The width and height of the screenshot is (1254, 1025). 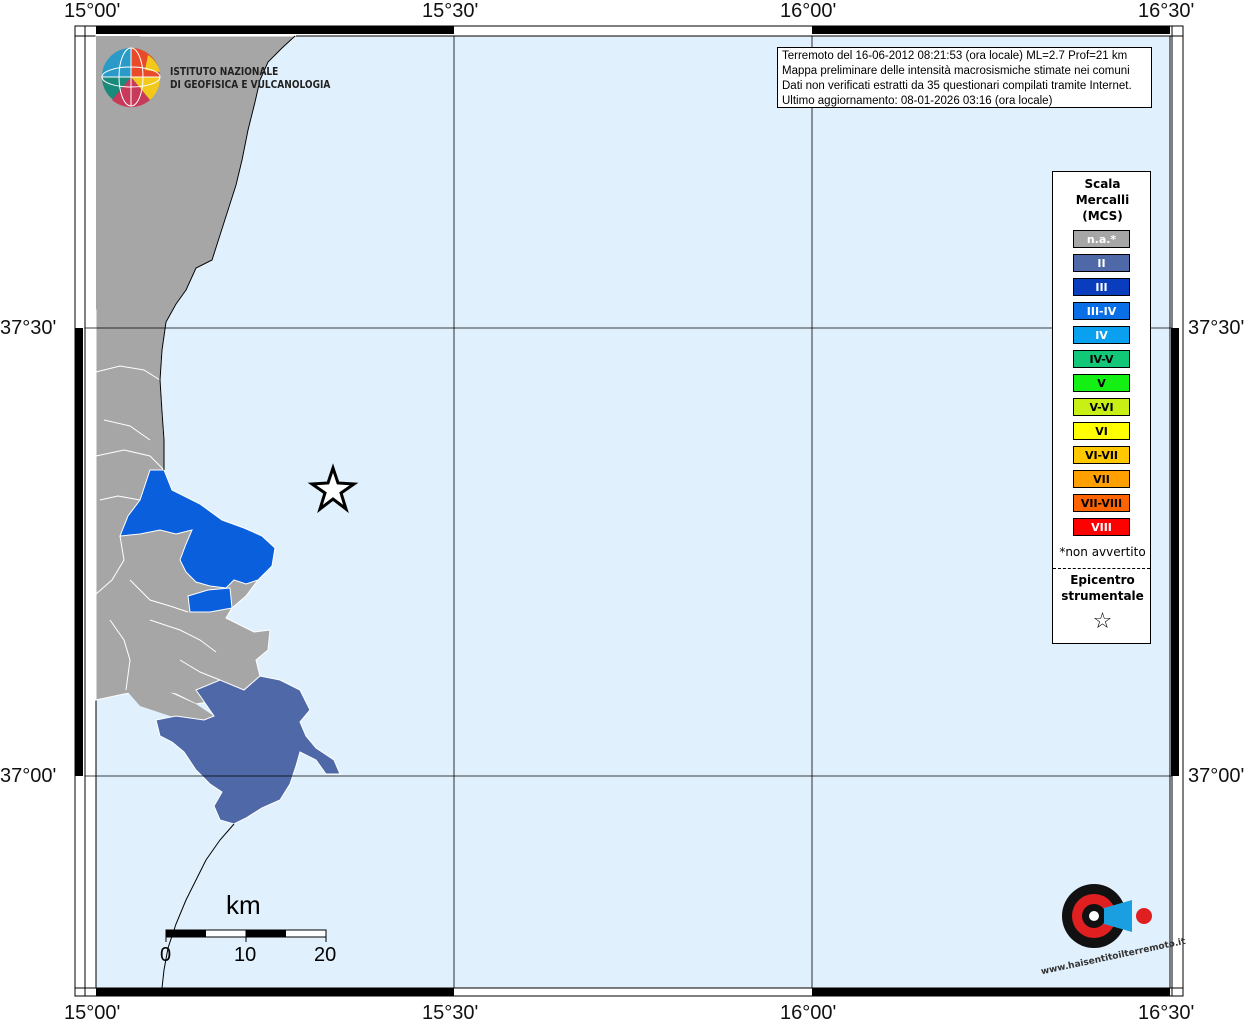 What do you see at coordinates (1216, 328) in the screenshot?
I see `coord-right-37-30: 37°30'` at bounding box center [1216, 328].